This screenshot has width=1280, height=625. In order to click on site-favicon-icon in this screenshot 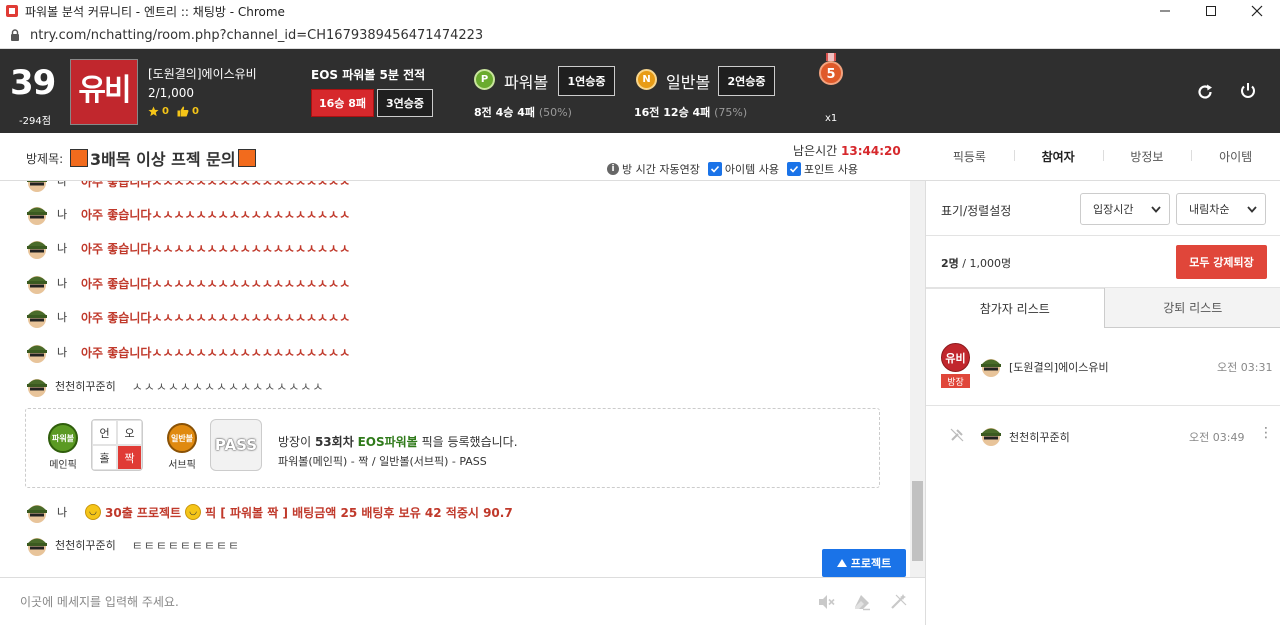, I will do `click(12, 11)`.